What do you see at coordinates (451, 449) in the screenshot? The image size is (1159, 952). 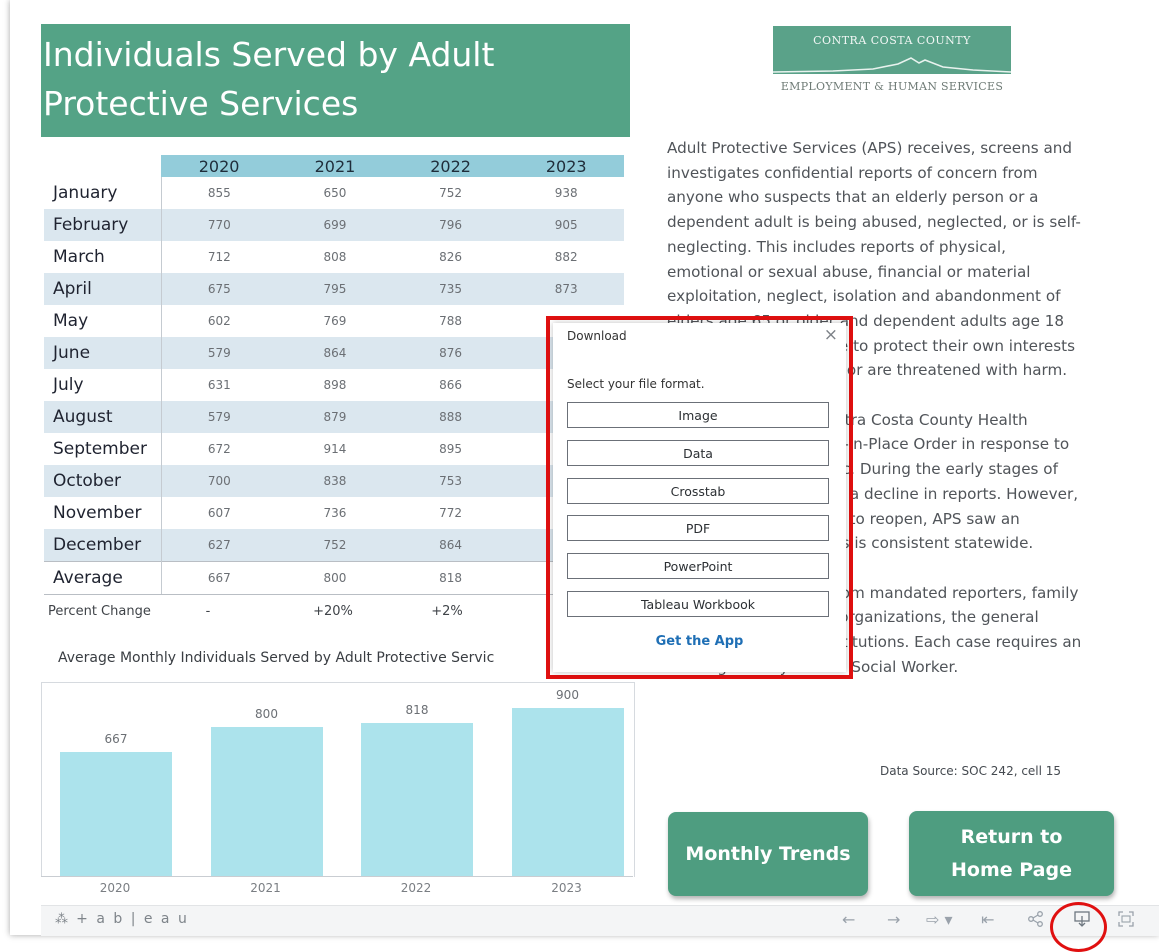 I see `table-cell: 895` at bounding box center [451, 449].